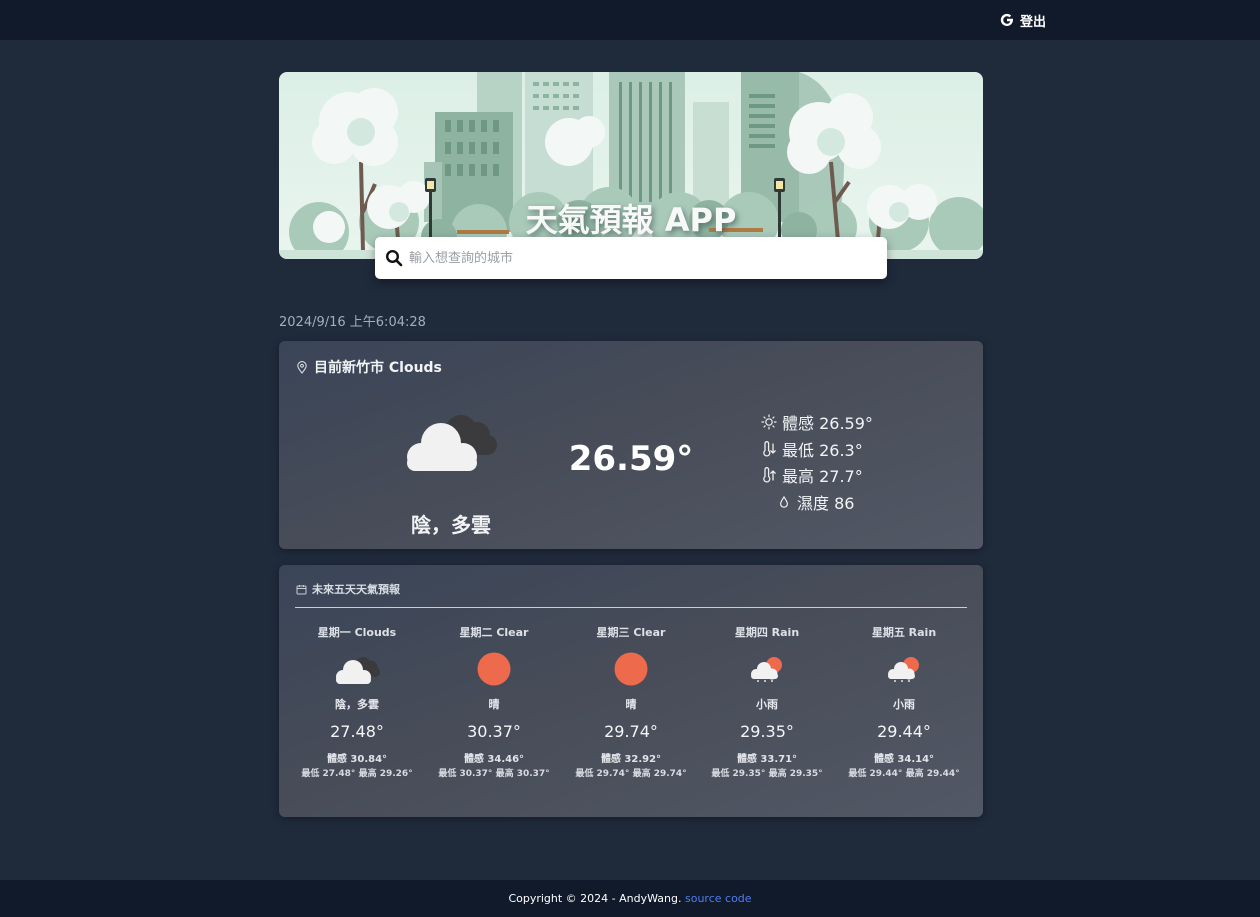  What do you see at coordinates (357, 774) in the screenshot?
I see `forecast-min-max: 最低 27.48° 最高 29.26°` at bounding box center [357, 774].